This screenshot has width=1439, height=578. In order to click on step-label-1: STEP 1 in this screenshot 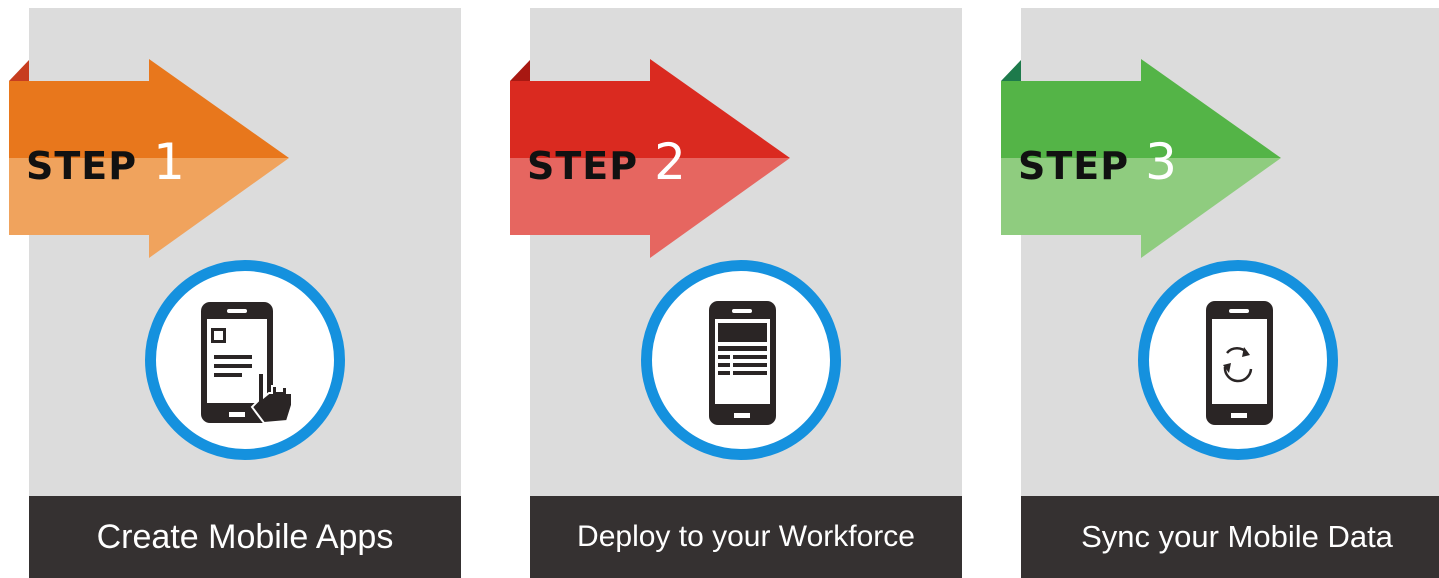, I will do `click(105, 162)`.